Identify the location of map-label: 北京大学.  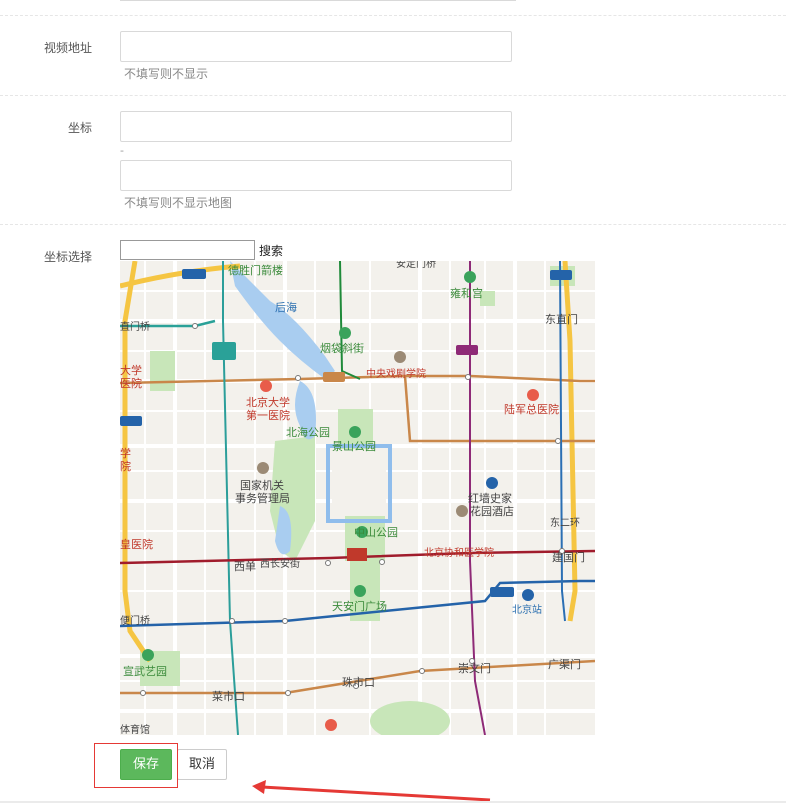
(268, 402).